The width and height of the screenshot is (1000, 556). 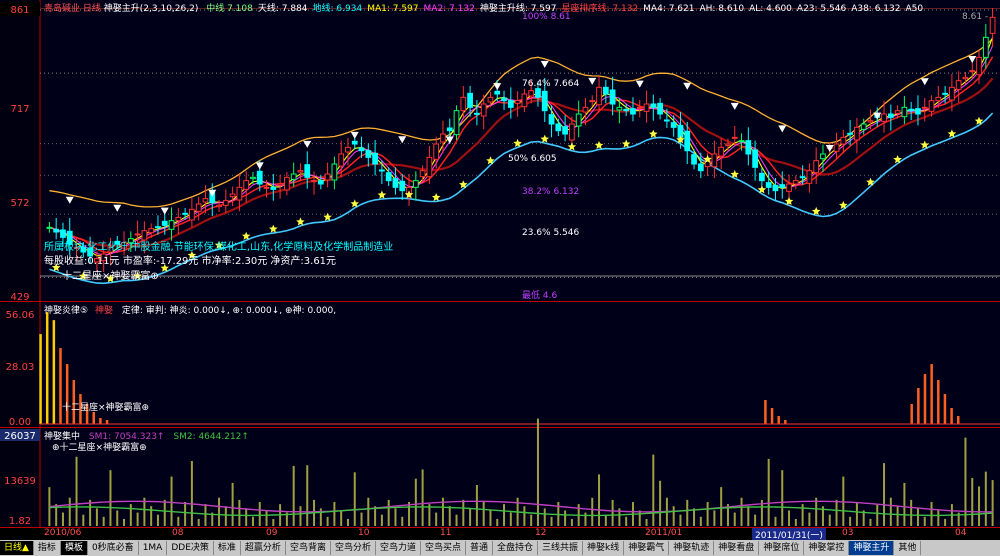 What do you see at coordinates (103, 311) in the screenshot?
I see `panel2-name: 神娶` at bounding box center [103, 311].